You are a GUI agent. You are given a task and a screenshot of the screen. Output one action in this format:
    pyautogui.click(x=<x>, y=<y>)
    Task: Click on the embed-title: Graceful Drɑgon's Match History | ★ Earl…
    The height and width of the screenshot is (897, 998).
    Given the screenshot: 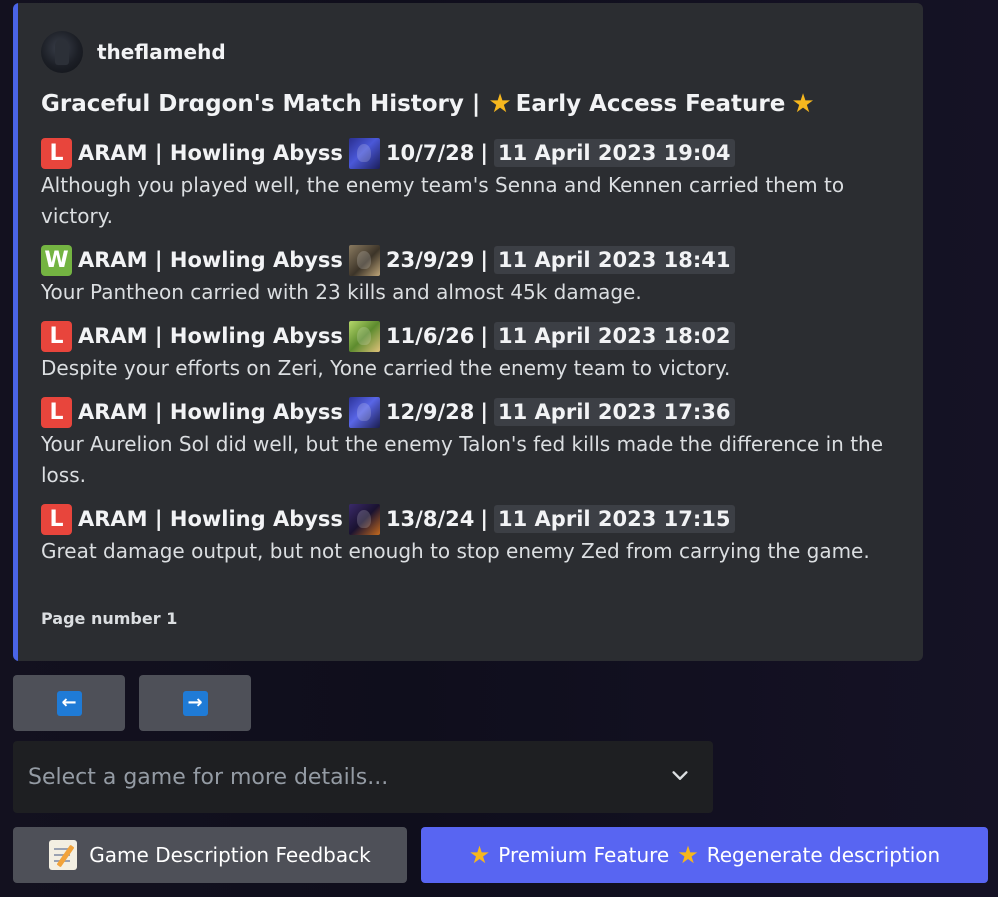 What is the action you would take?
    pyautogui.click(x=430, y=104)
    